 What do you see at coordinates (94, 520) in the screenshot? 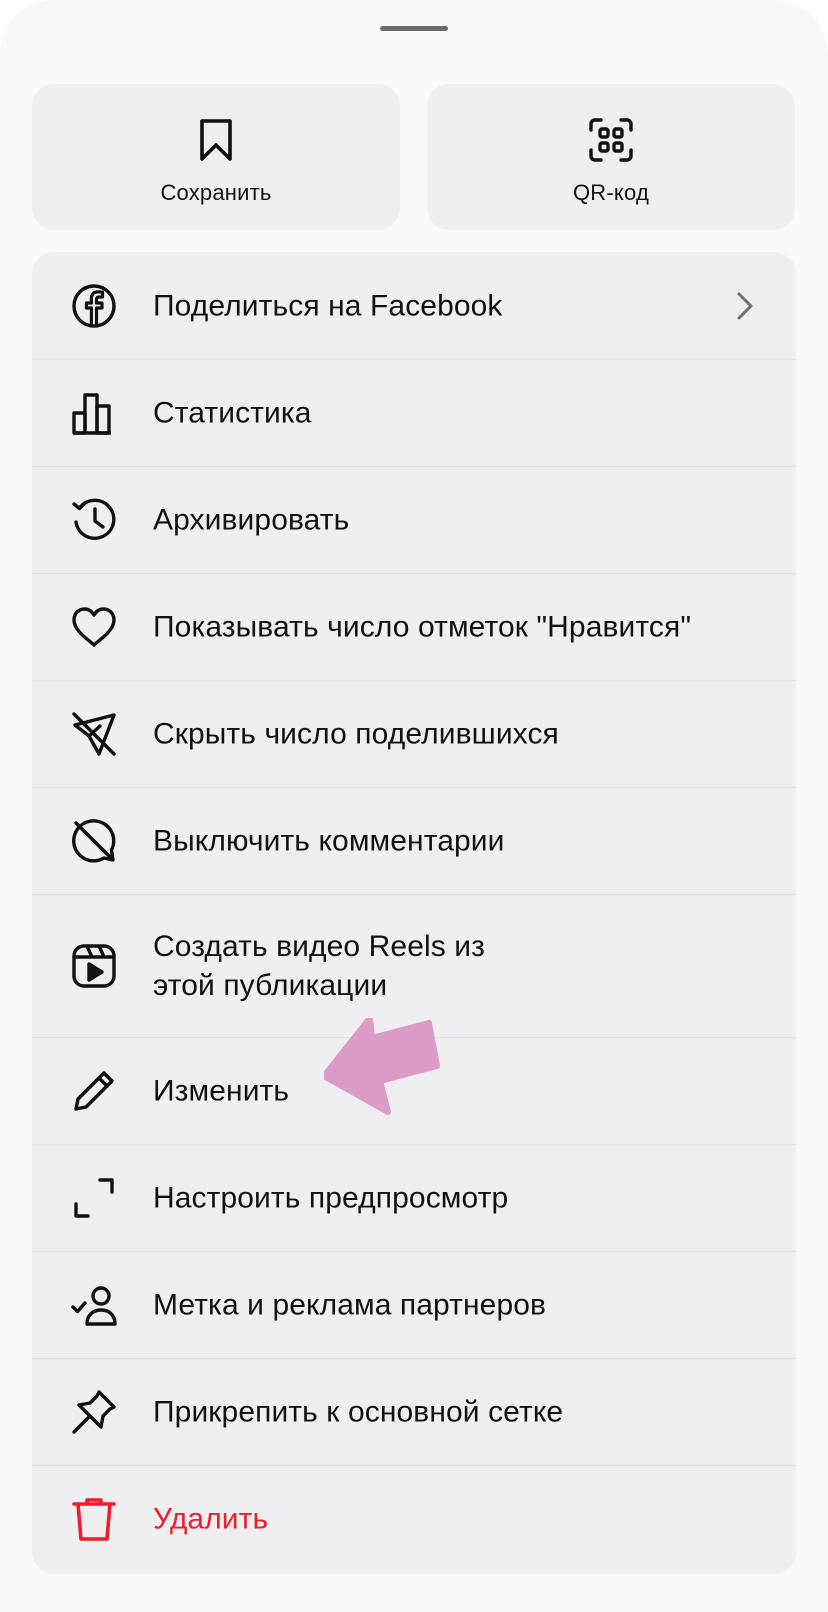
I see `archive-history-icon` at bounding box center [94, 520].